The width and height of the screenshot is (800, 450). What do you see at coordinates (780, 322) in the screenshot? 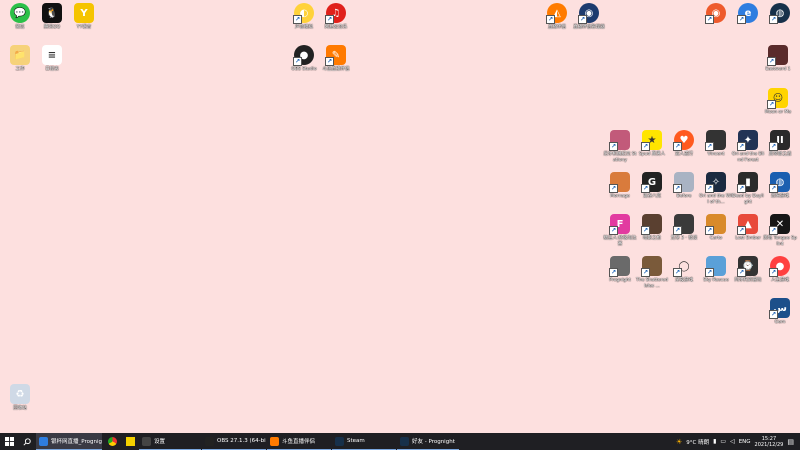
I see `desktop-icon-label: Gem` at bounding box center [780, 322].